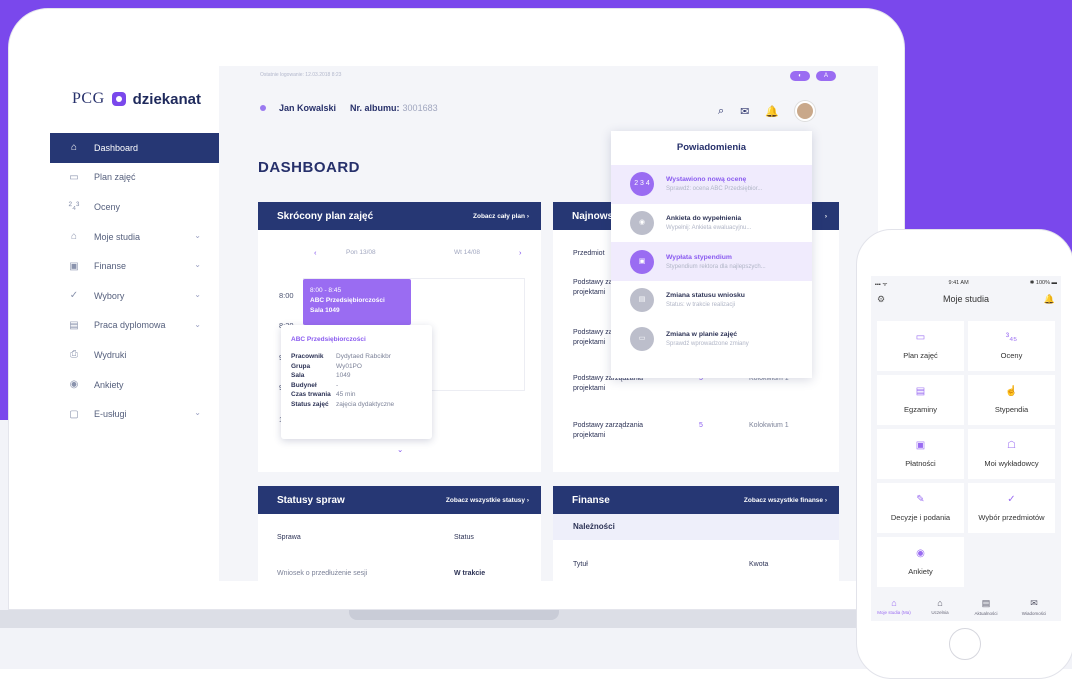  Describe the element at coordinates (894, 606) in the screenshot. I see `tab-moje-studia: ⌂ Moje studia (Ma)` at that location.